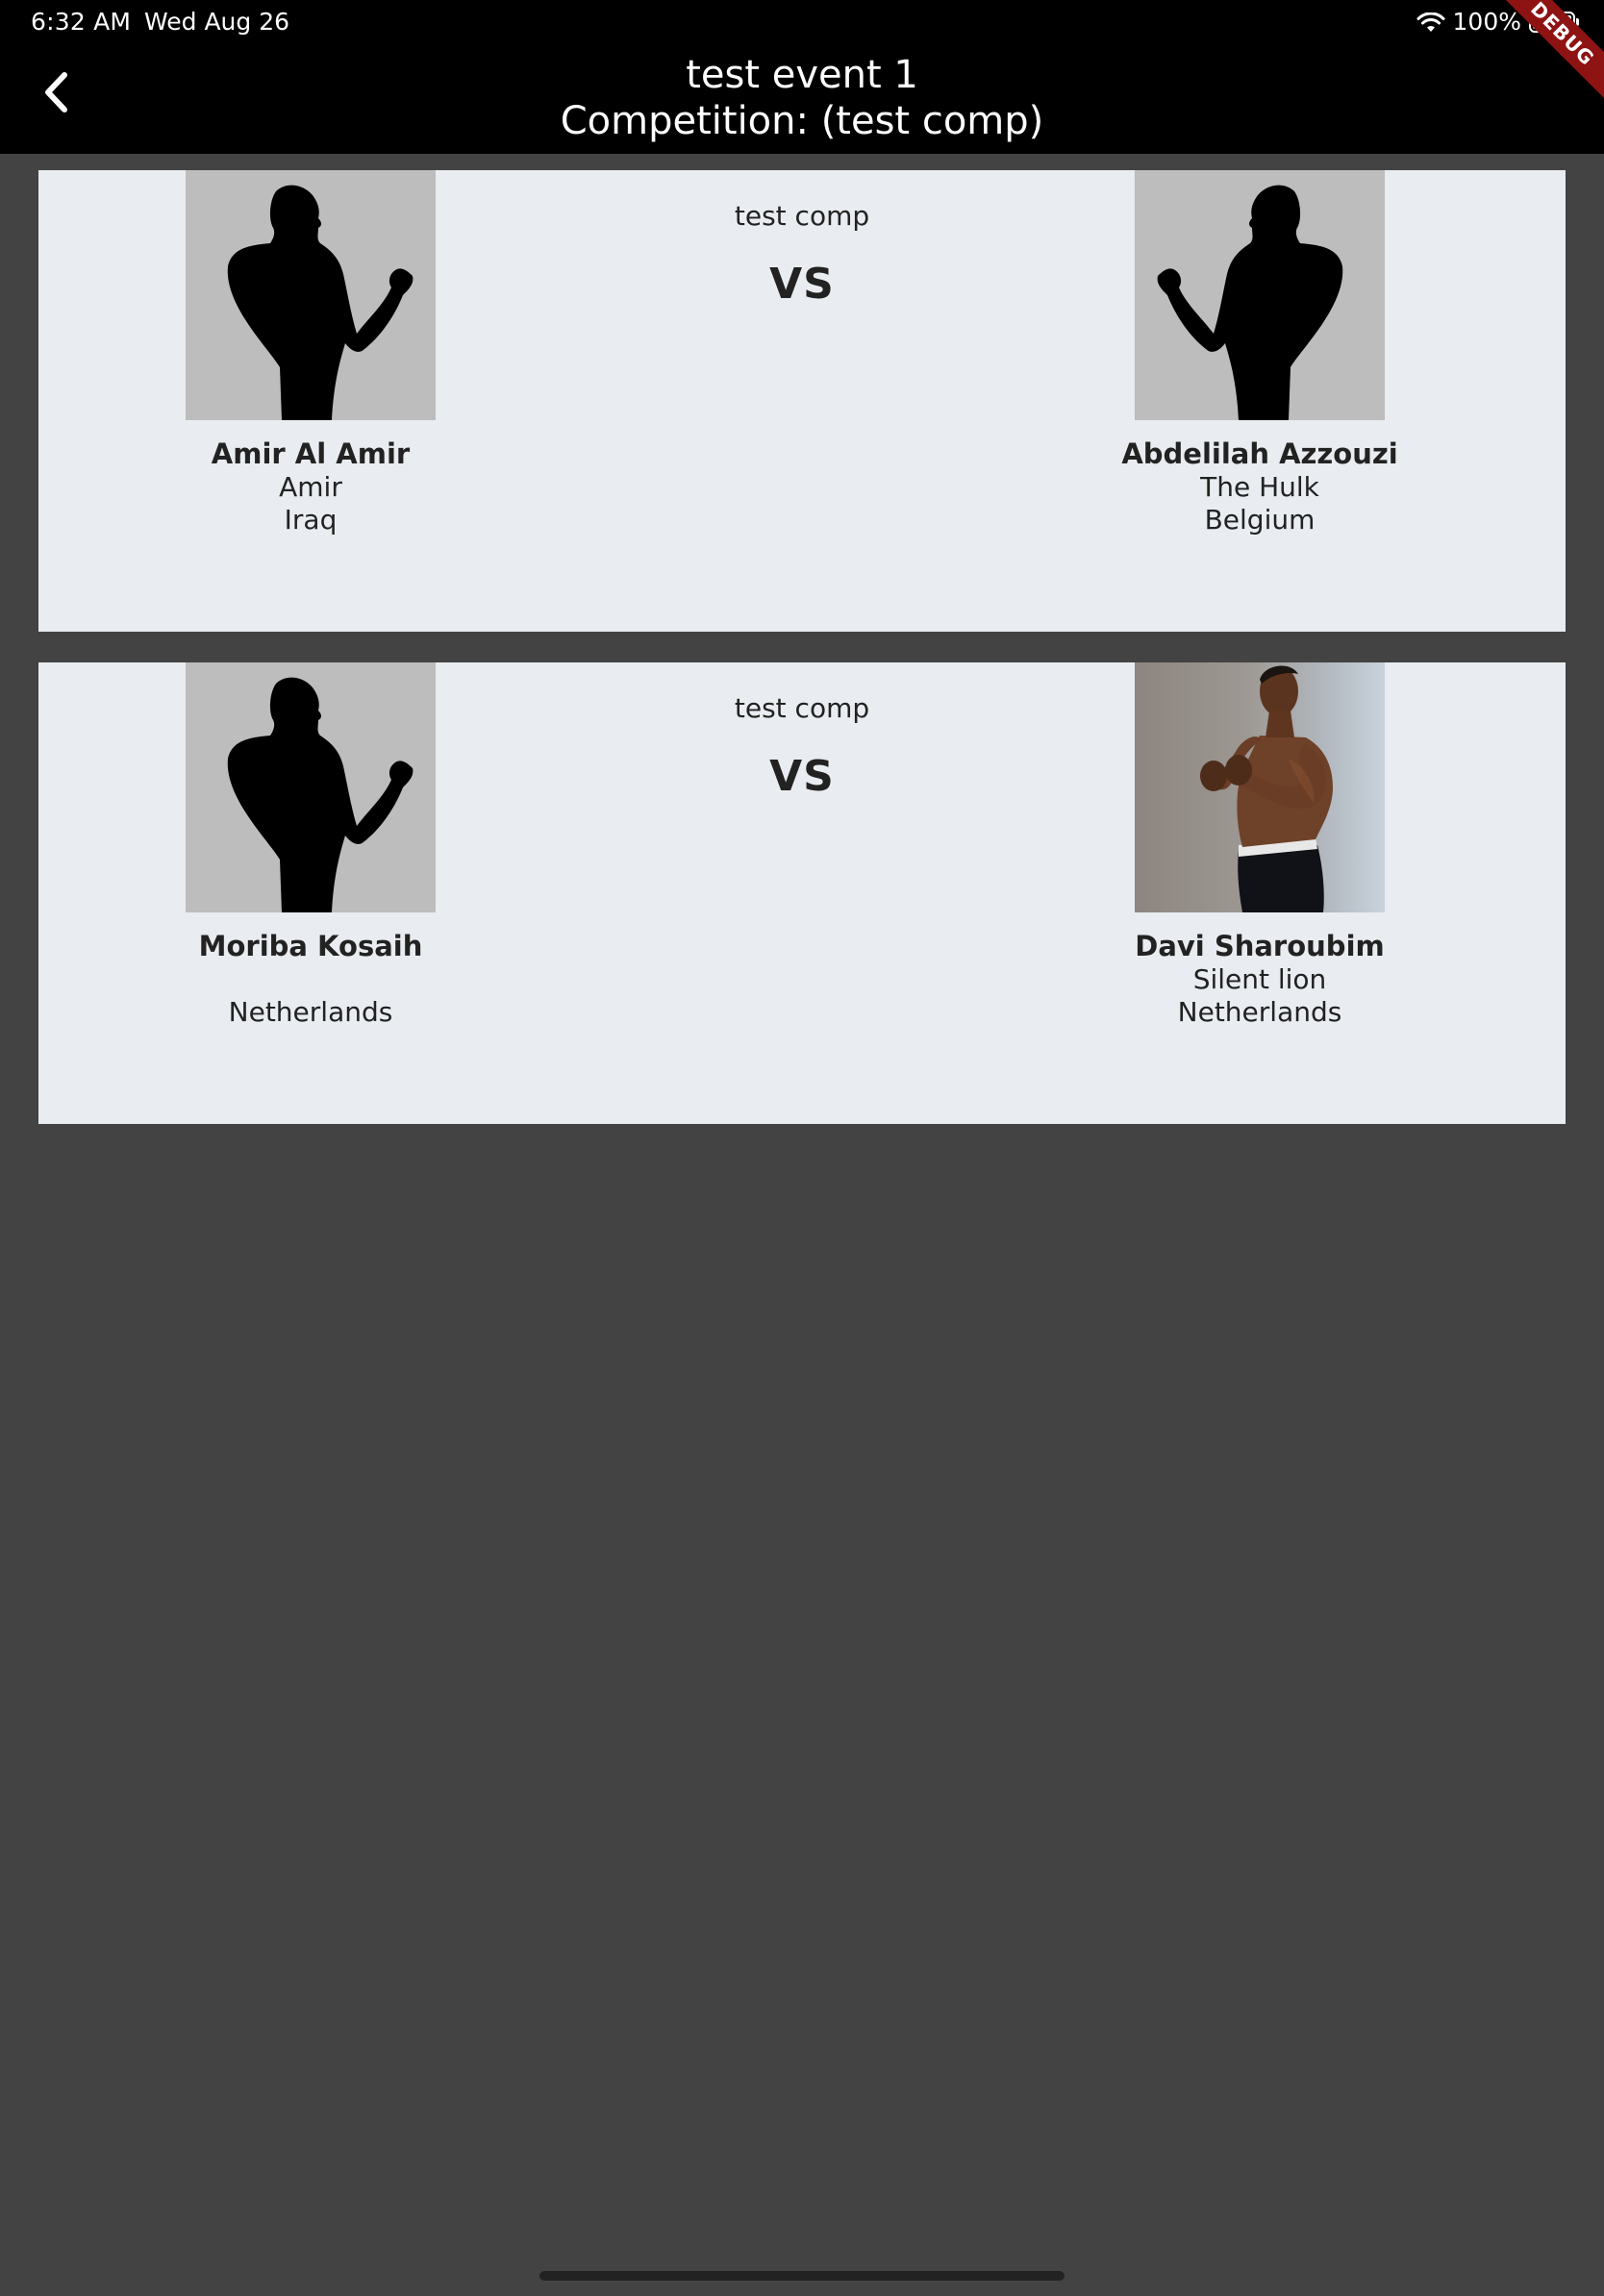  Describe the element at coordinates (1259, 979) in the screenshot. I see `fighter-nickname: Silent lion` at that location.